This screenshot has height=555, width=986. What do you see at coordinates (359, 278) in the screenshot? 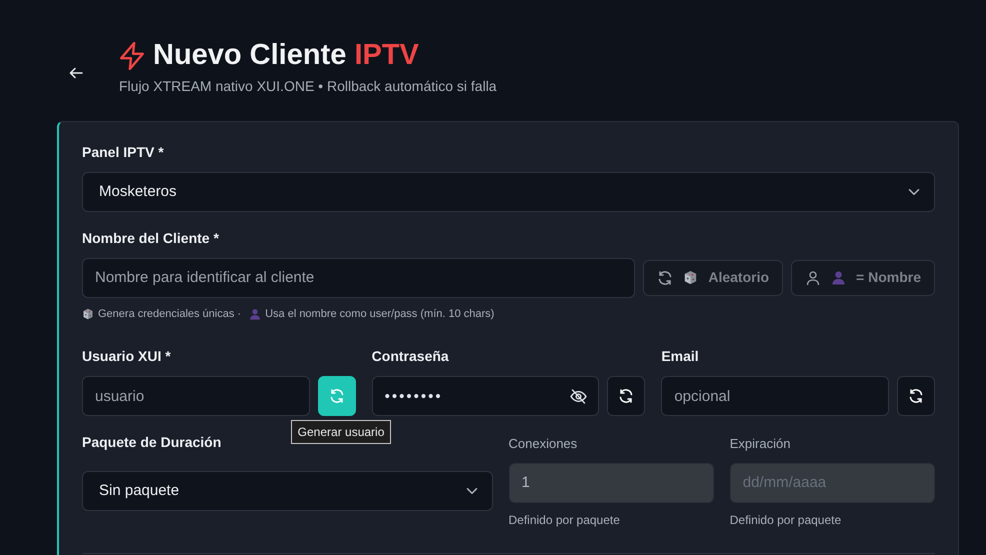
I see `client-name-input: Nombre para identificar al cliente` at bounding box center [359, 278].